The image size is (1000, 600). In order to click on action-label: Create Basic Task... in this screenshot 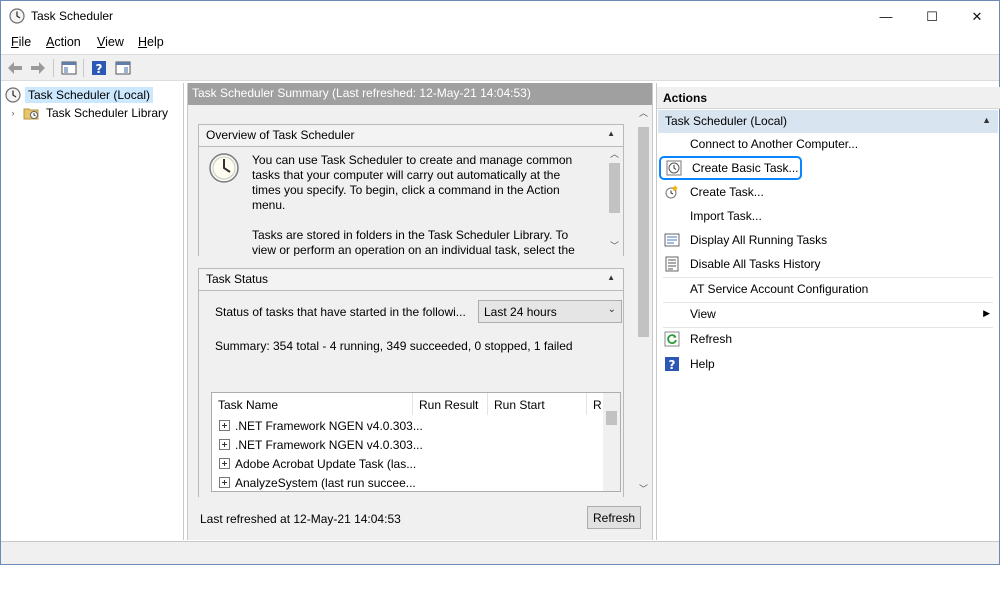, I will do `click(745, 168)`.